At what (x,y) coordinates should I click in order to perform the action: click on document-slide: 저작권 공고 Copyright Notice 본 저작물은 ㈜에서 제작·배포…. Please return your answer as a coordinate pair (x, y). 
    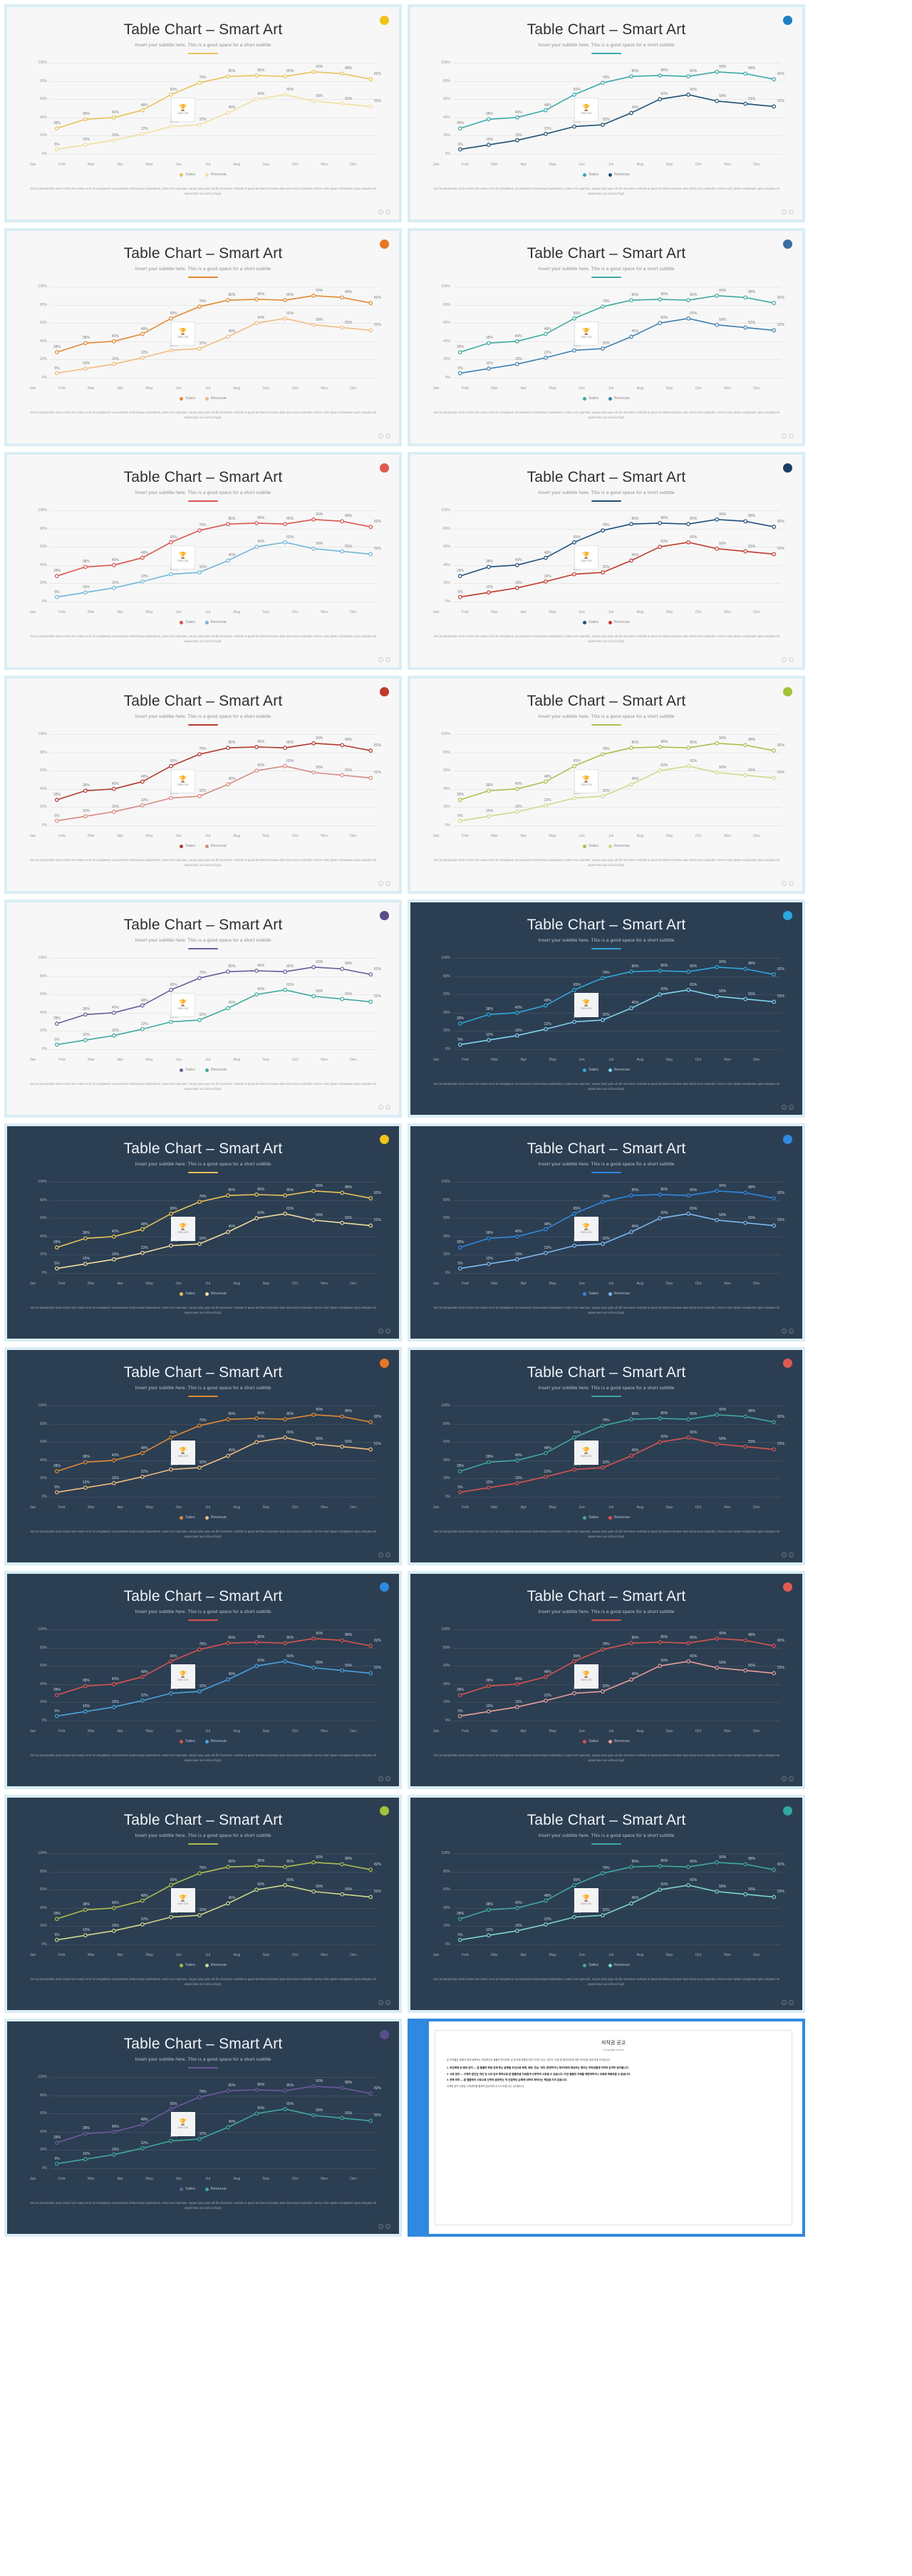
    Looking at the image, I should click on (606, 2128).